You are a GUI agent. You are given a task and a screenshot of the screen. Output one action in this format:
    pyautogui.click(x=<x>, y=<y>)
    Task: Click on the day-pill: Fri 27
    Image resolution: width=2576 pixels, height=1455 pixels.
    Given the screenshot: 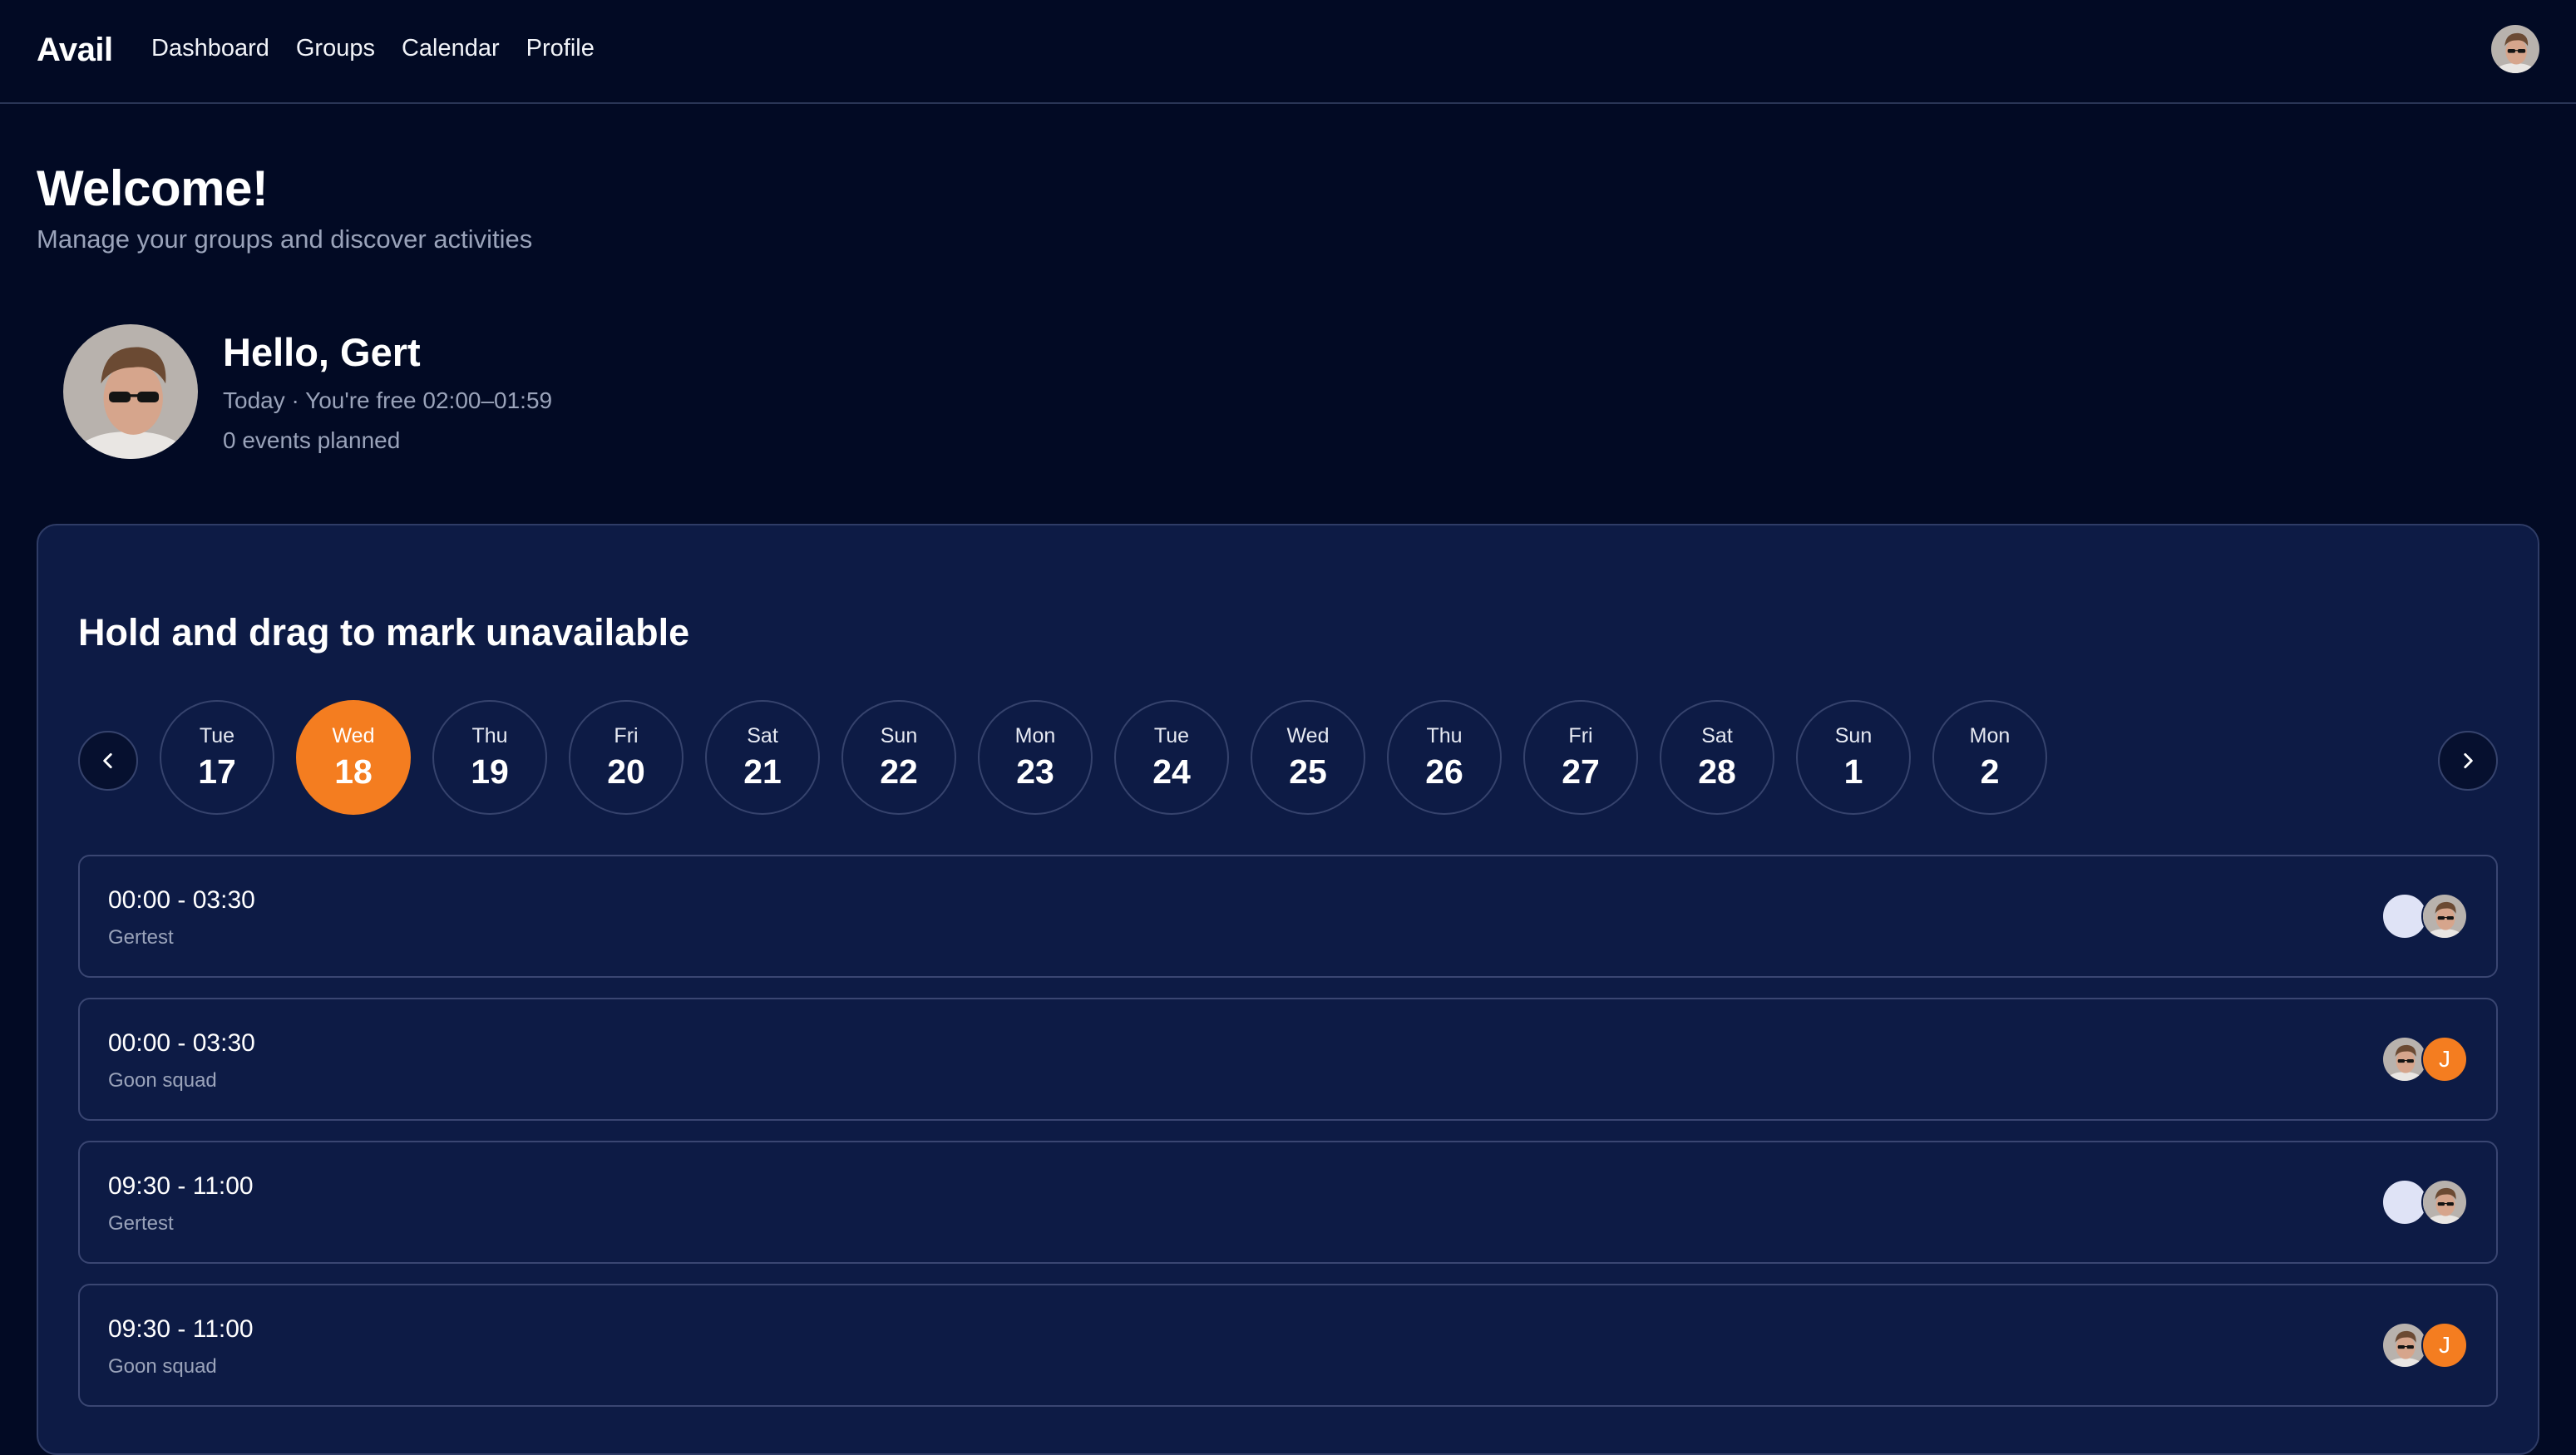 What is the action you would take?
    pyautogui.click(x=1580, y=757)
    